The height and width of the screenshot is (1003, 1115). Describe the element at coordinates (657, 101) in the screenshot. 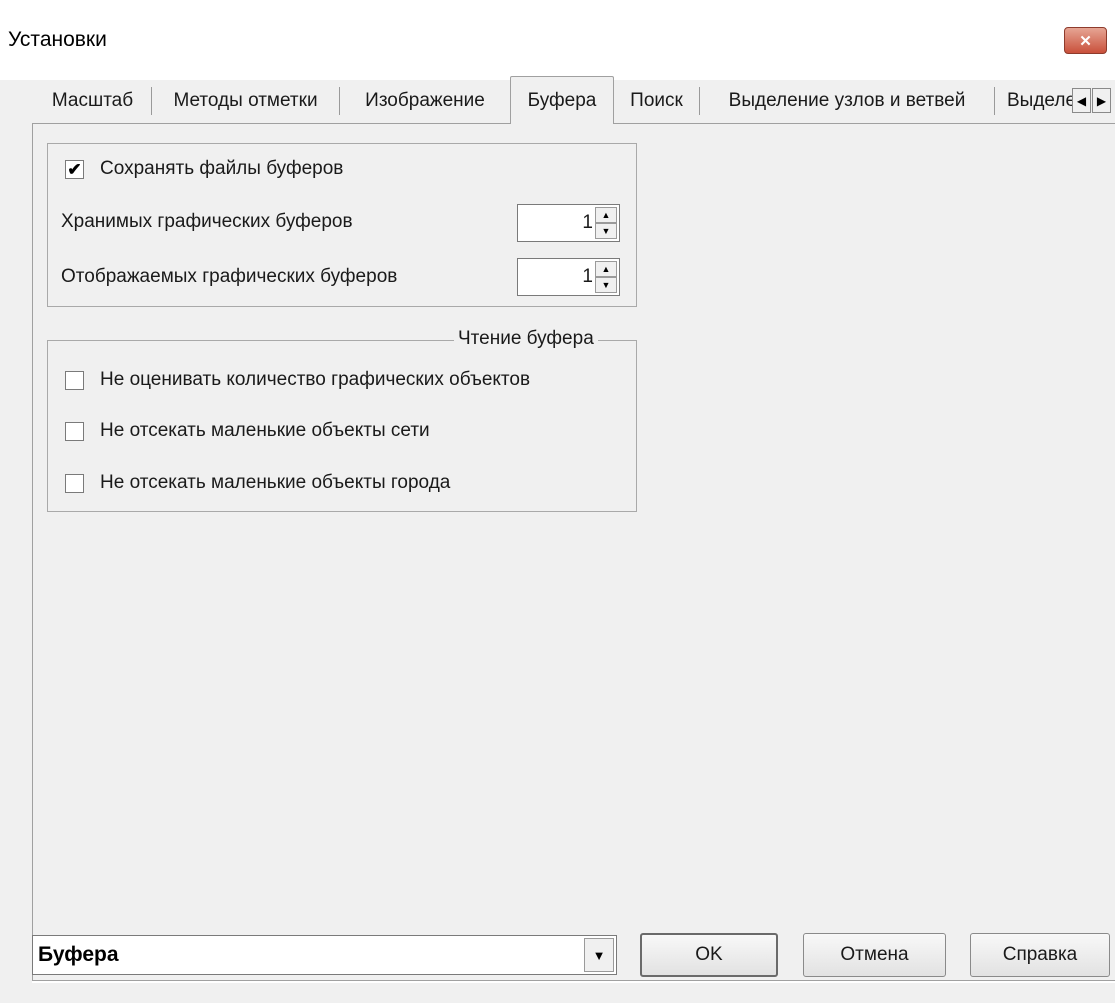

I see `tab-search: Поиск` at that location.